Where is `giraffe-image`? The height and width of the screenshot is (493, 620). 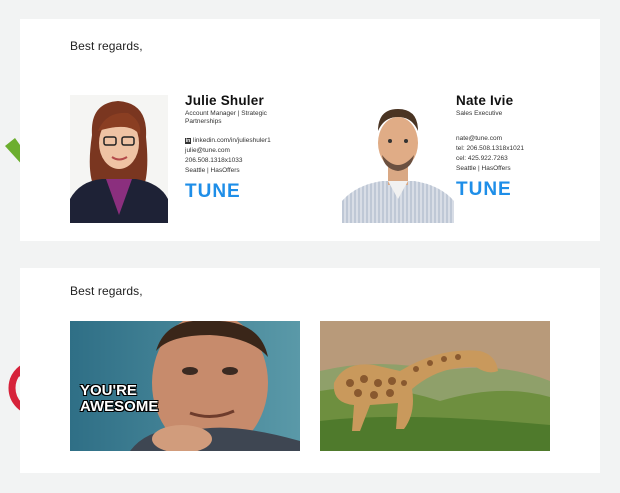 giraffe-image is located at coordinates (435, 386).